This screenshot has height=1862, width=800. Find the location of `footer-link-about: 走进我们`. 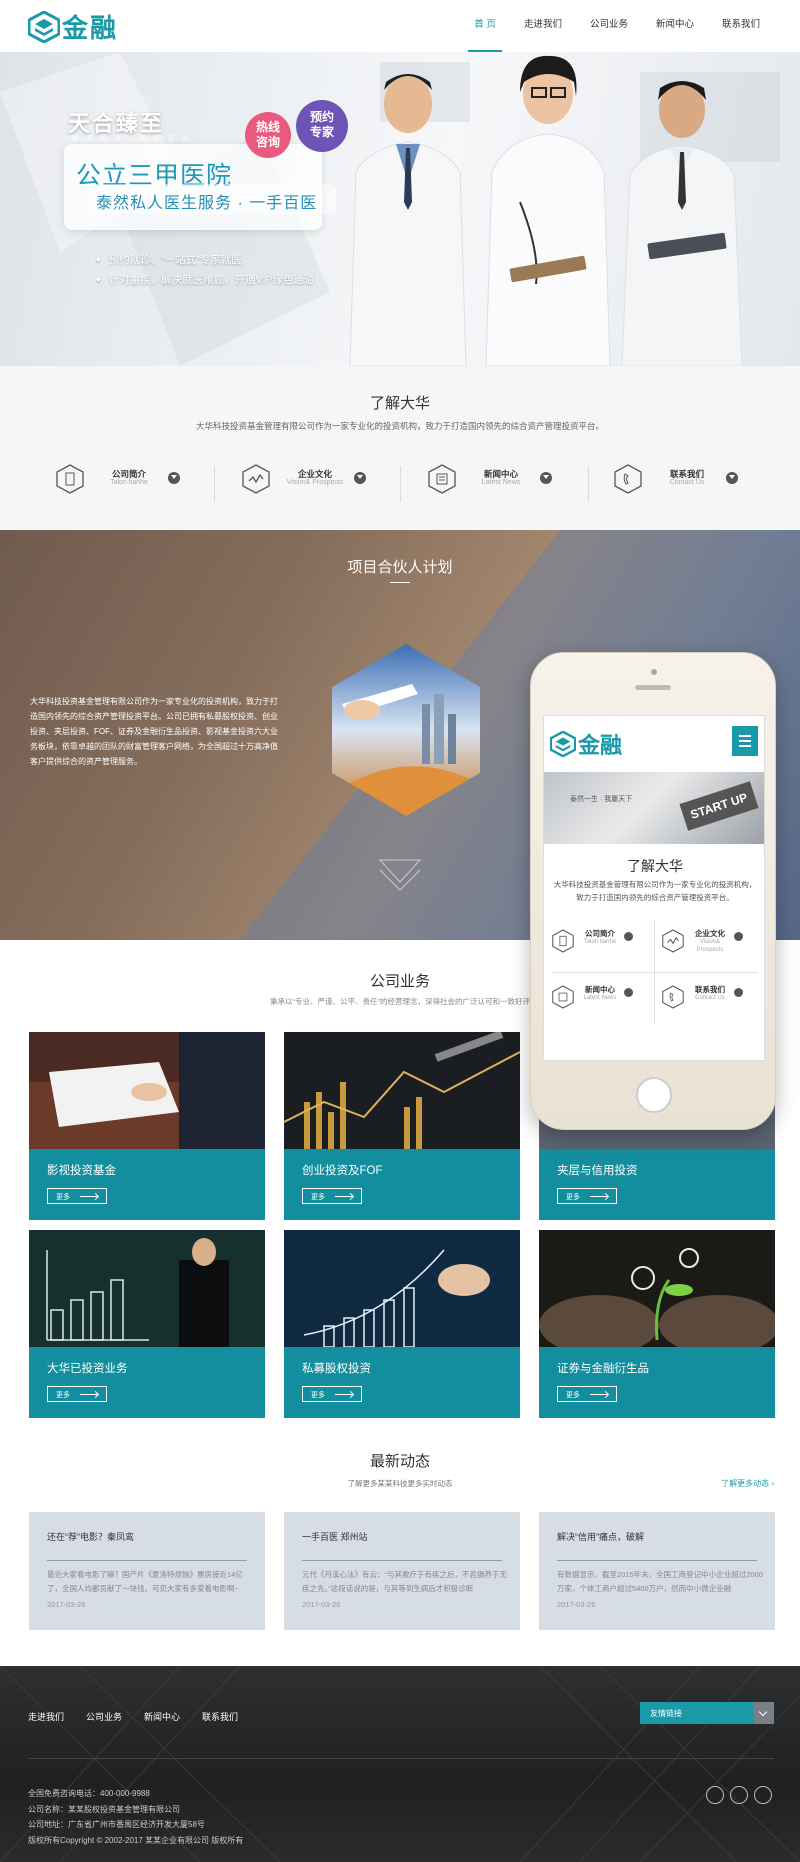

footer-link-about: 走进我们 is located at coordinates (46, 1716).